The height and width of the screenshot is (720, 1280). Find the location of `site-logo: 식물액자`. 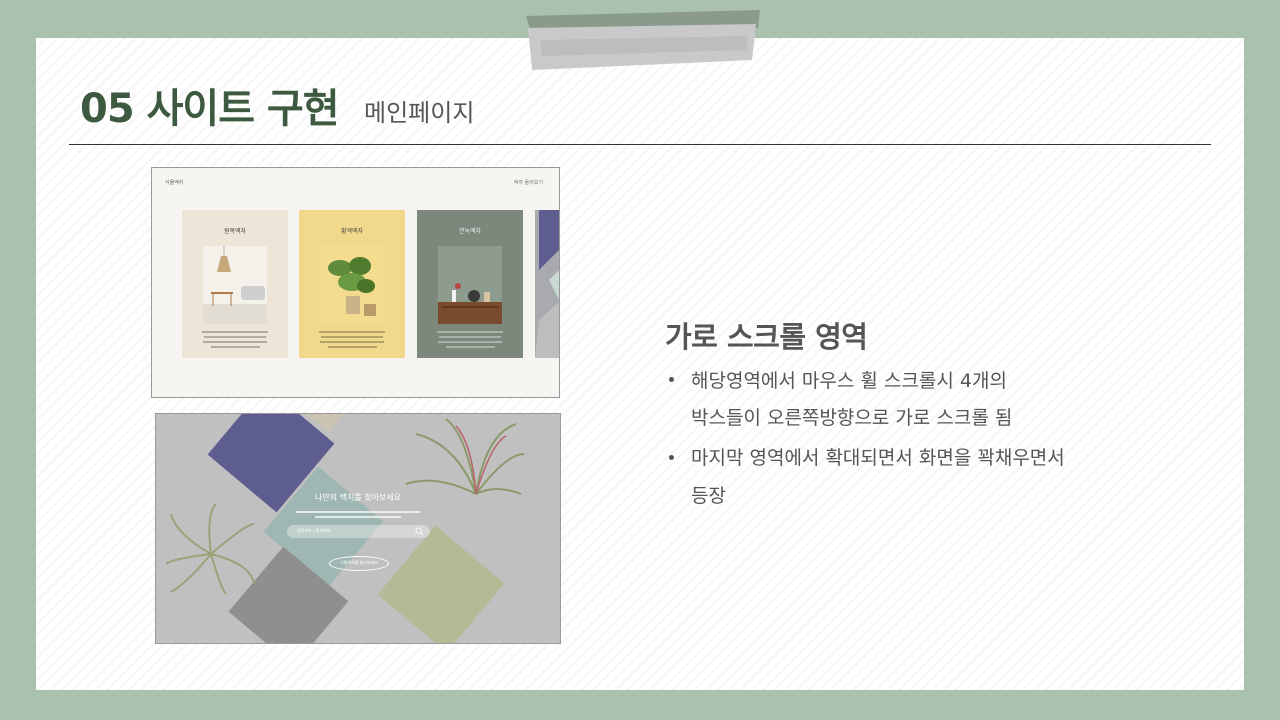

site-logo: 식물액자 is located at coordinates (174, 183).